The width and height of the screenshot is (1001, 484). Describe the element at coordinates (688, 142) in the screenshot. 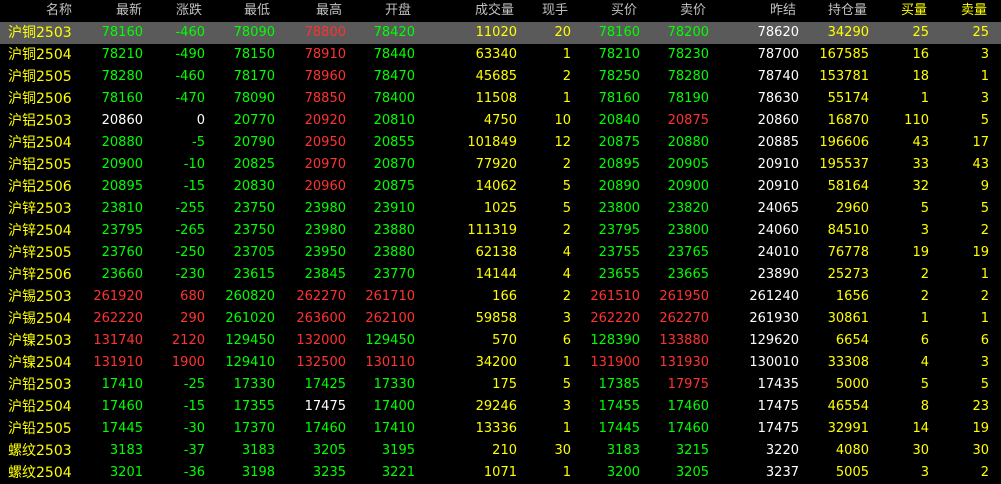

I see `cell-ask: 20880` at that location.